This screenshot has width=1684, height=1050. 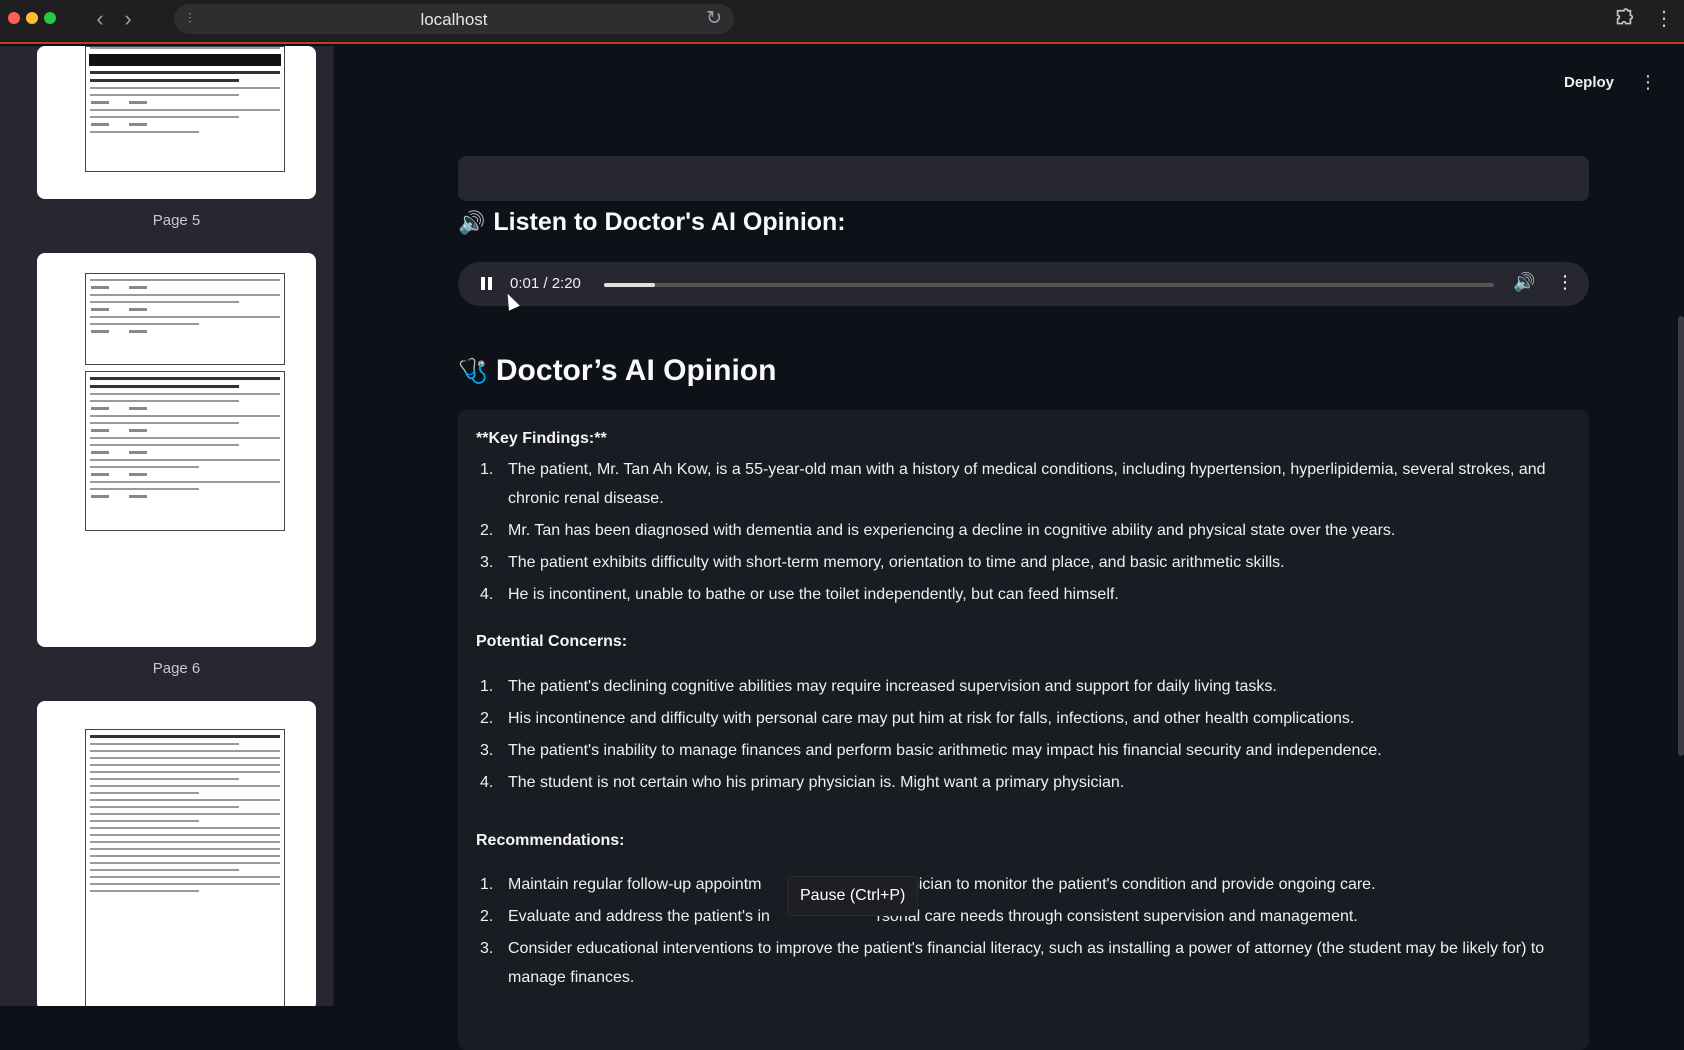 What do you see at coordinates (472, 222) in the screenshot?
I see `speaker-icon: 🔊` at bounding box center [472, 222].